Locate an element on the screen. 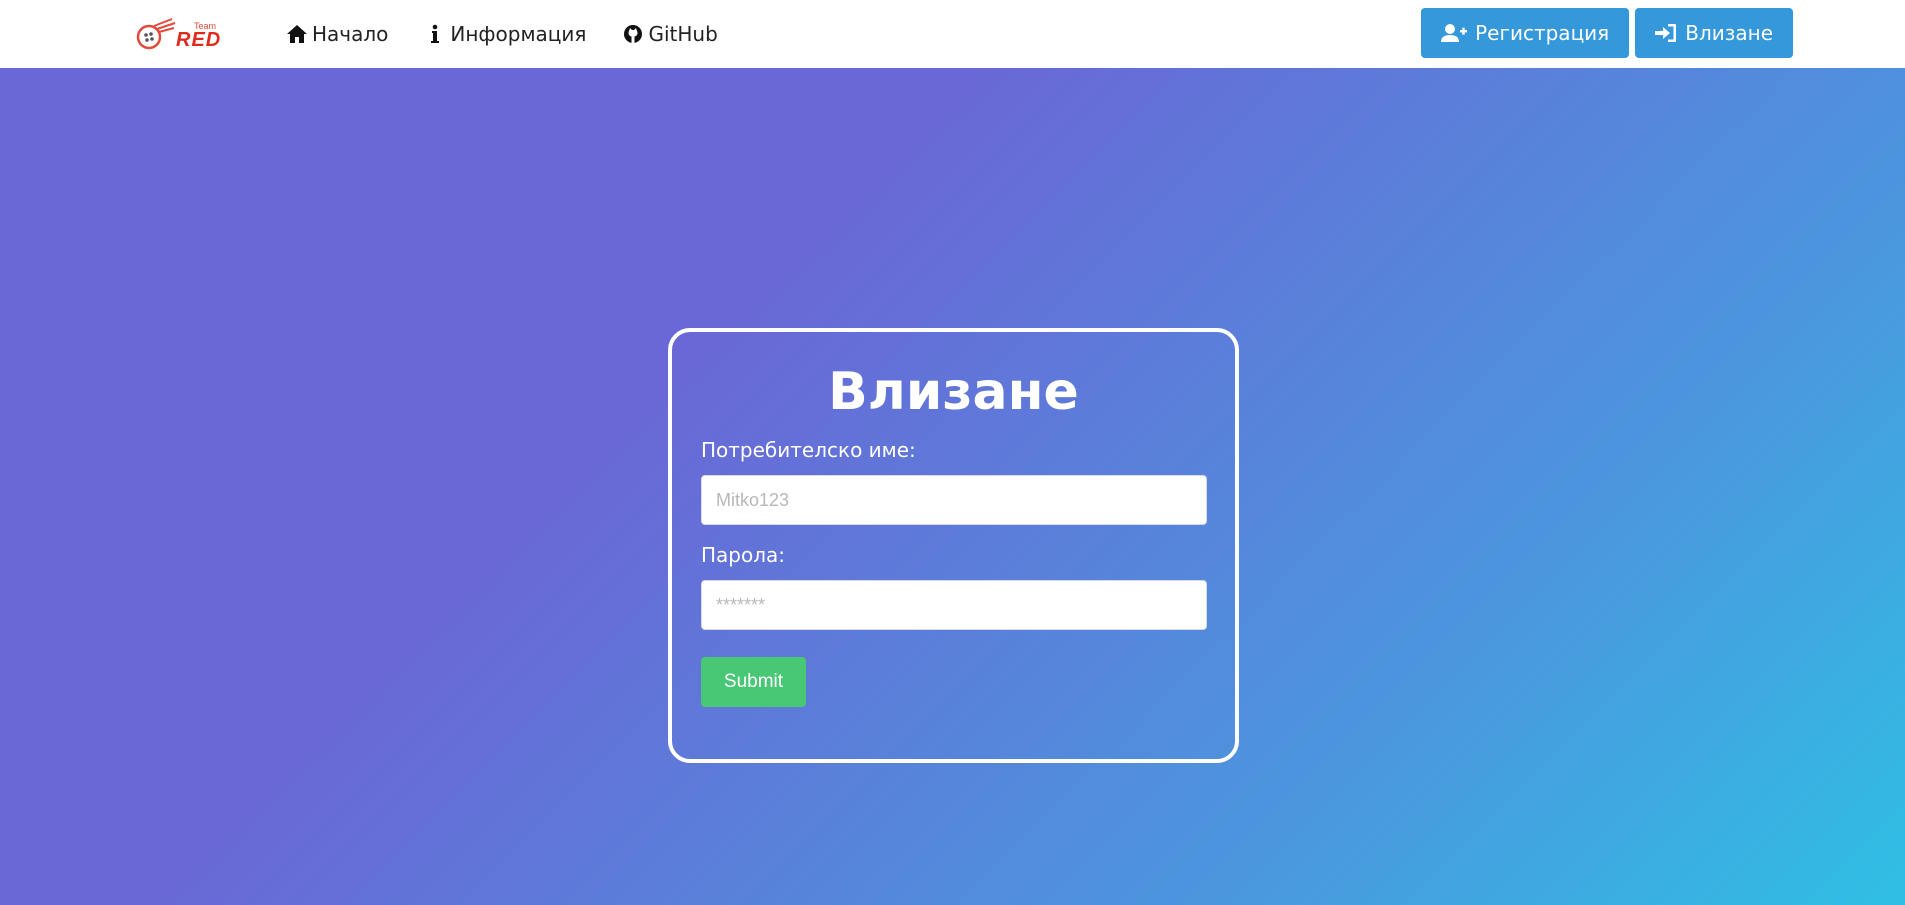 The image size is (1905, 905). logo-icon is located at coordinates (154, 34).